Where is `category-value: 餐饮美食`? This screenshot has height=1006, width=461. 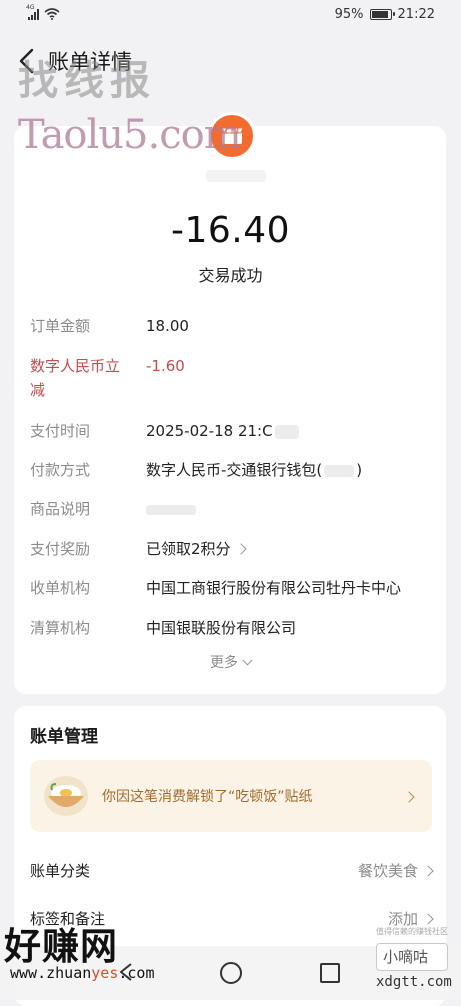 category-value: 餐饮美食 is located at coordinates (395, 870).